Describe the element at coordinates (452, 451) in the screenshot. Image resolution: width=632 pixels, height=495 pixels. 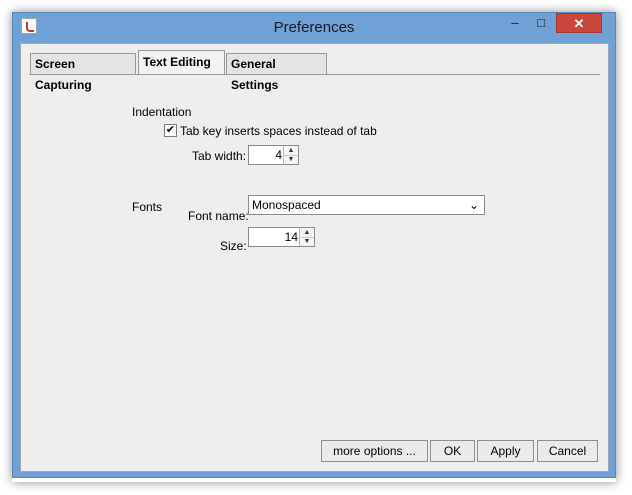
I see `ok-button: OK` at that location.